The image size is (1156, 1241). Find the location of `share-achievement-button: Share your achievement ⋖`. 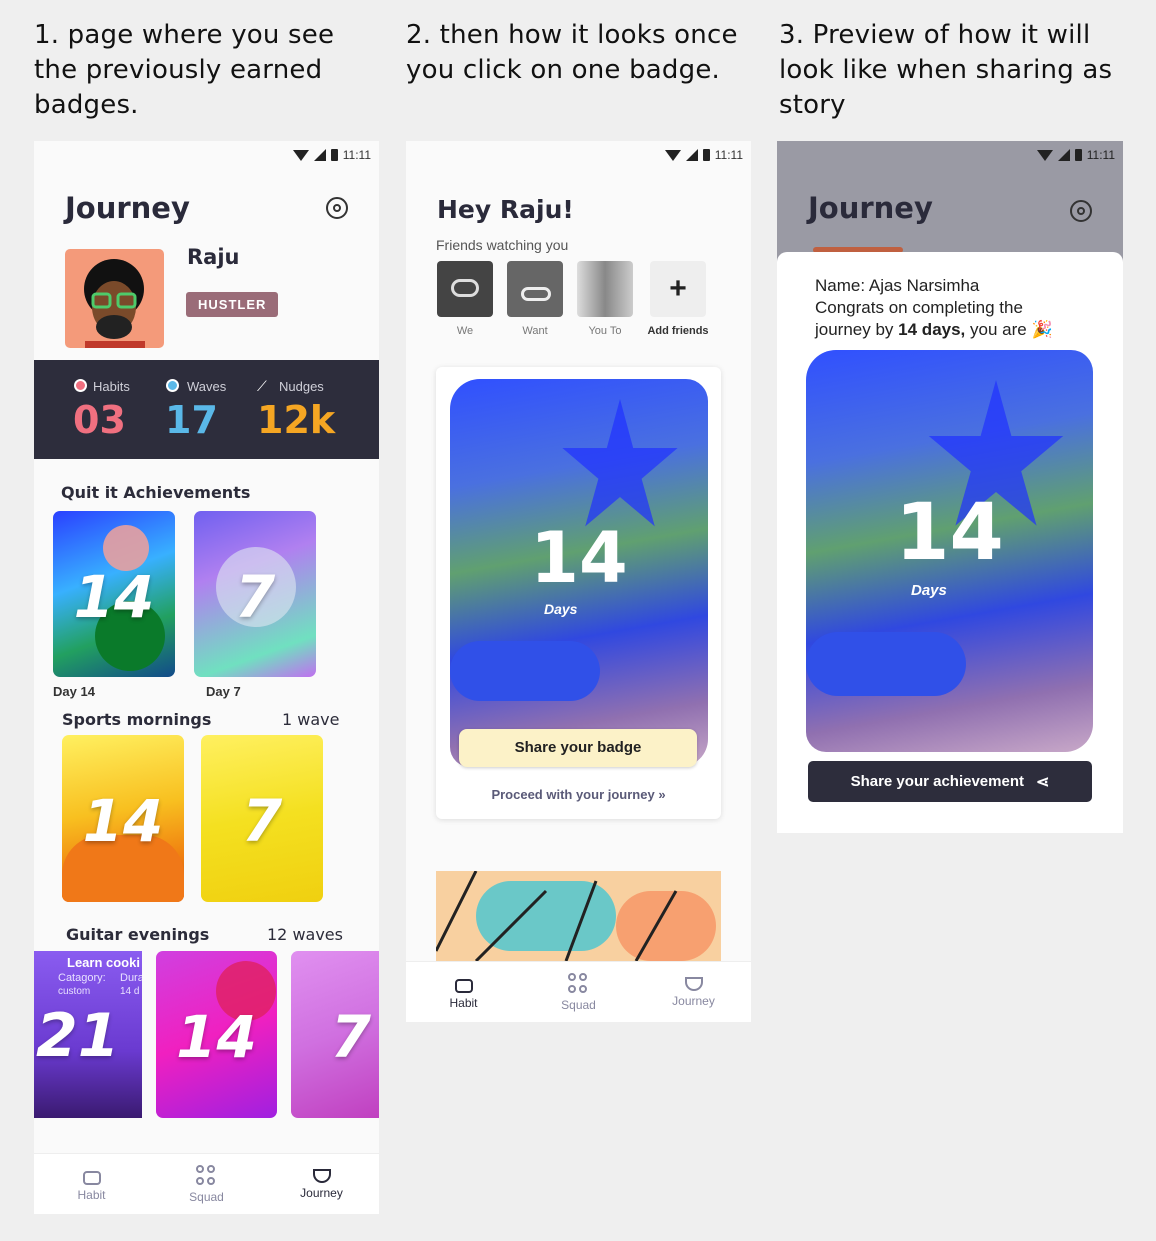

share-achievement-button: Share your achievement ⋖ is located at coordinates (950, 781).